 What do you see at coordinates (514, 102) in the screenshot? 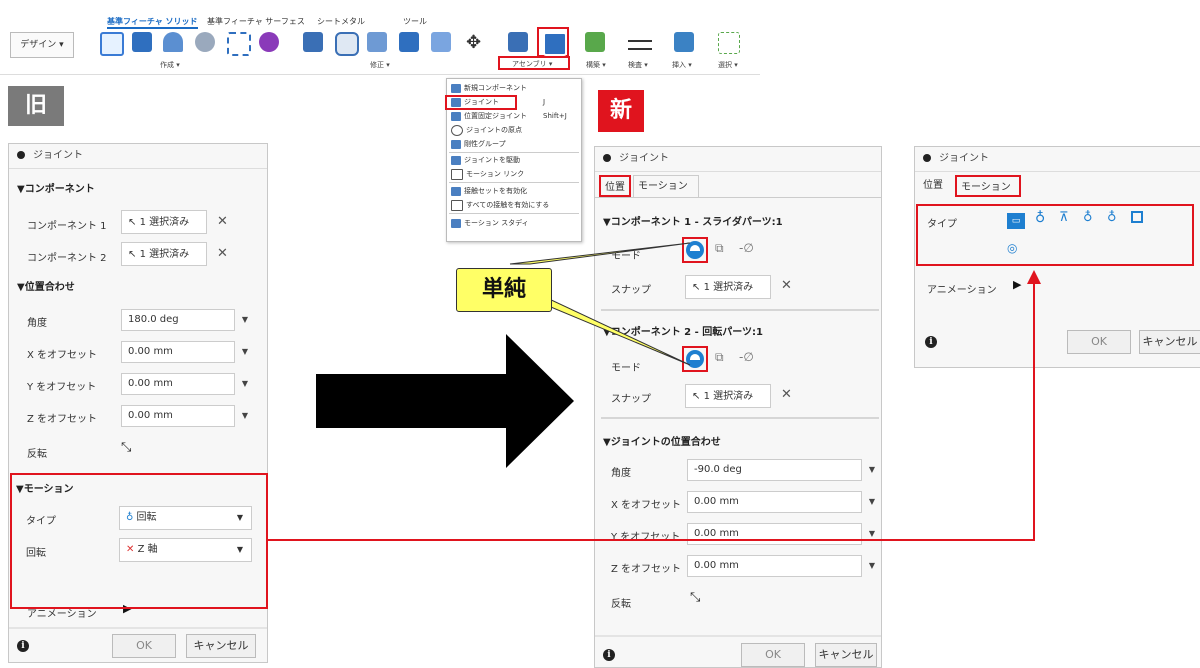
I see `menu-item-joint: ジョイント J` at bounding box center [514, 102].